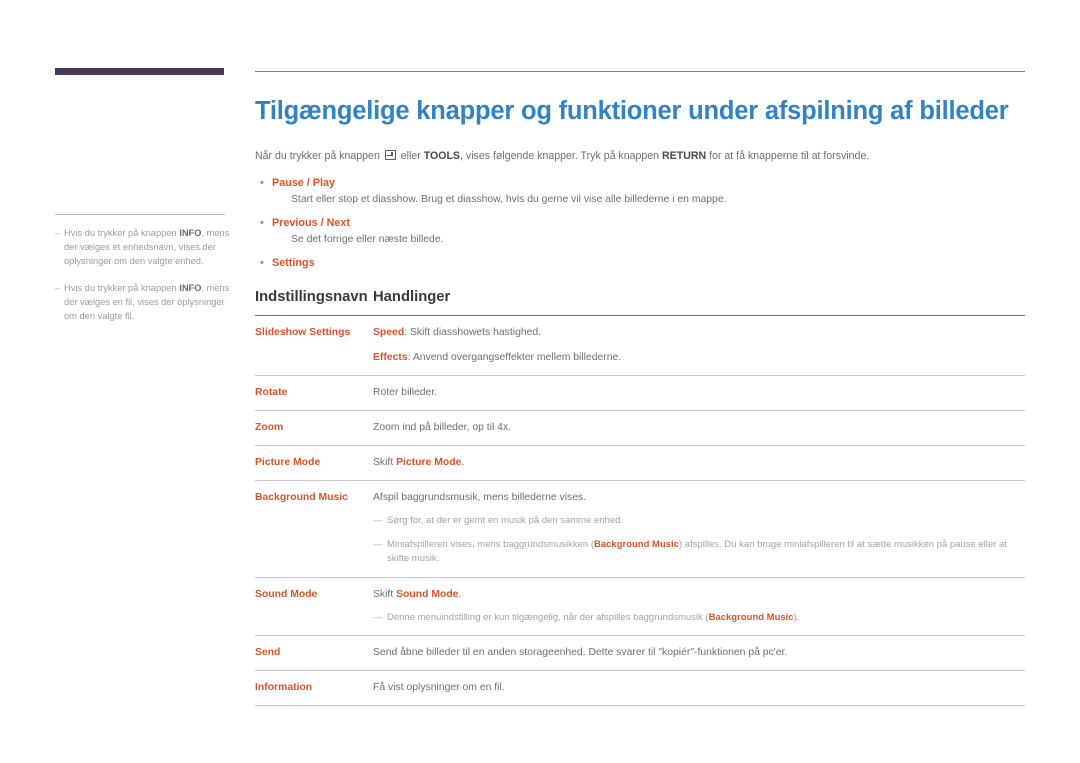 The height and width of the screenshot is (763, 1080). I want to click on table-header-actions: Handlinger, so click(699, 302).